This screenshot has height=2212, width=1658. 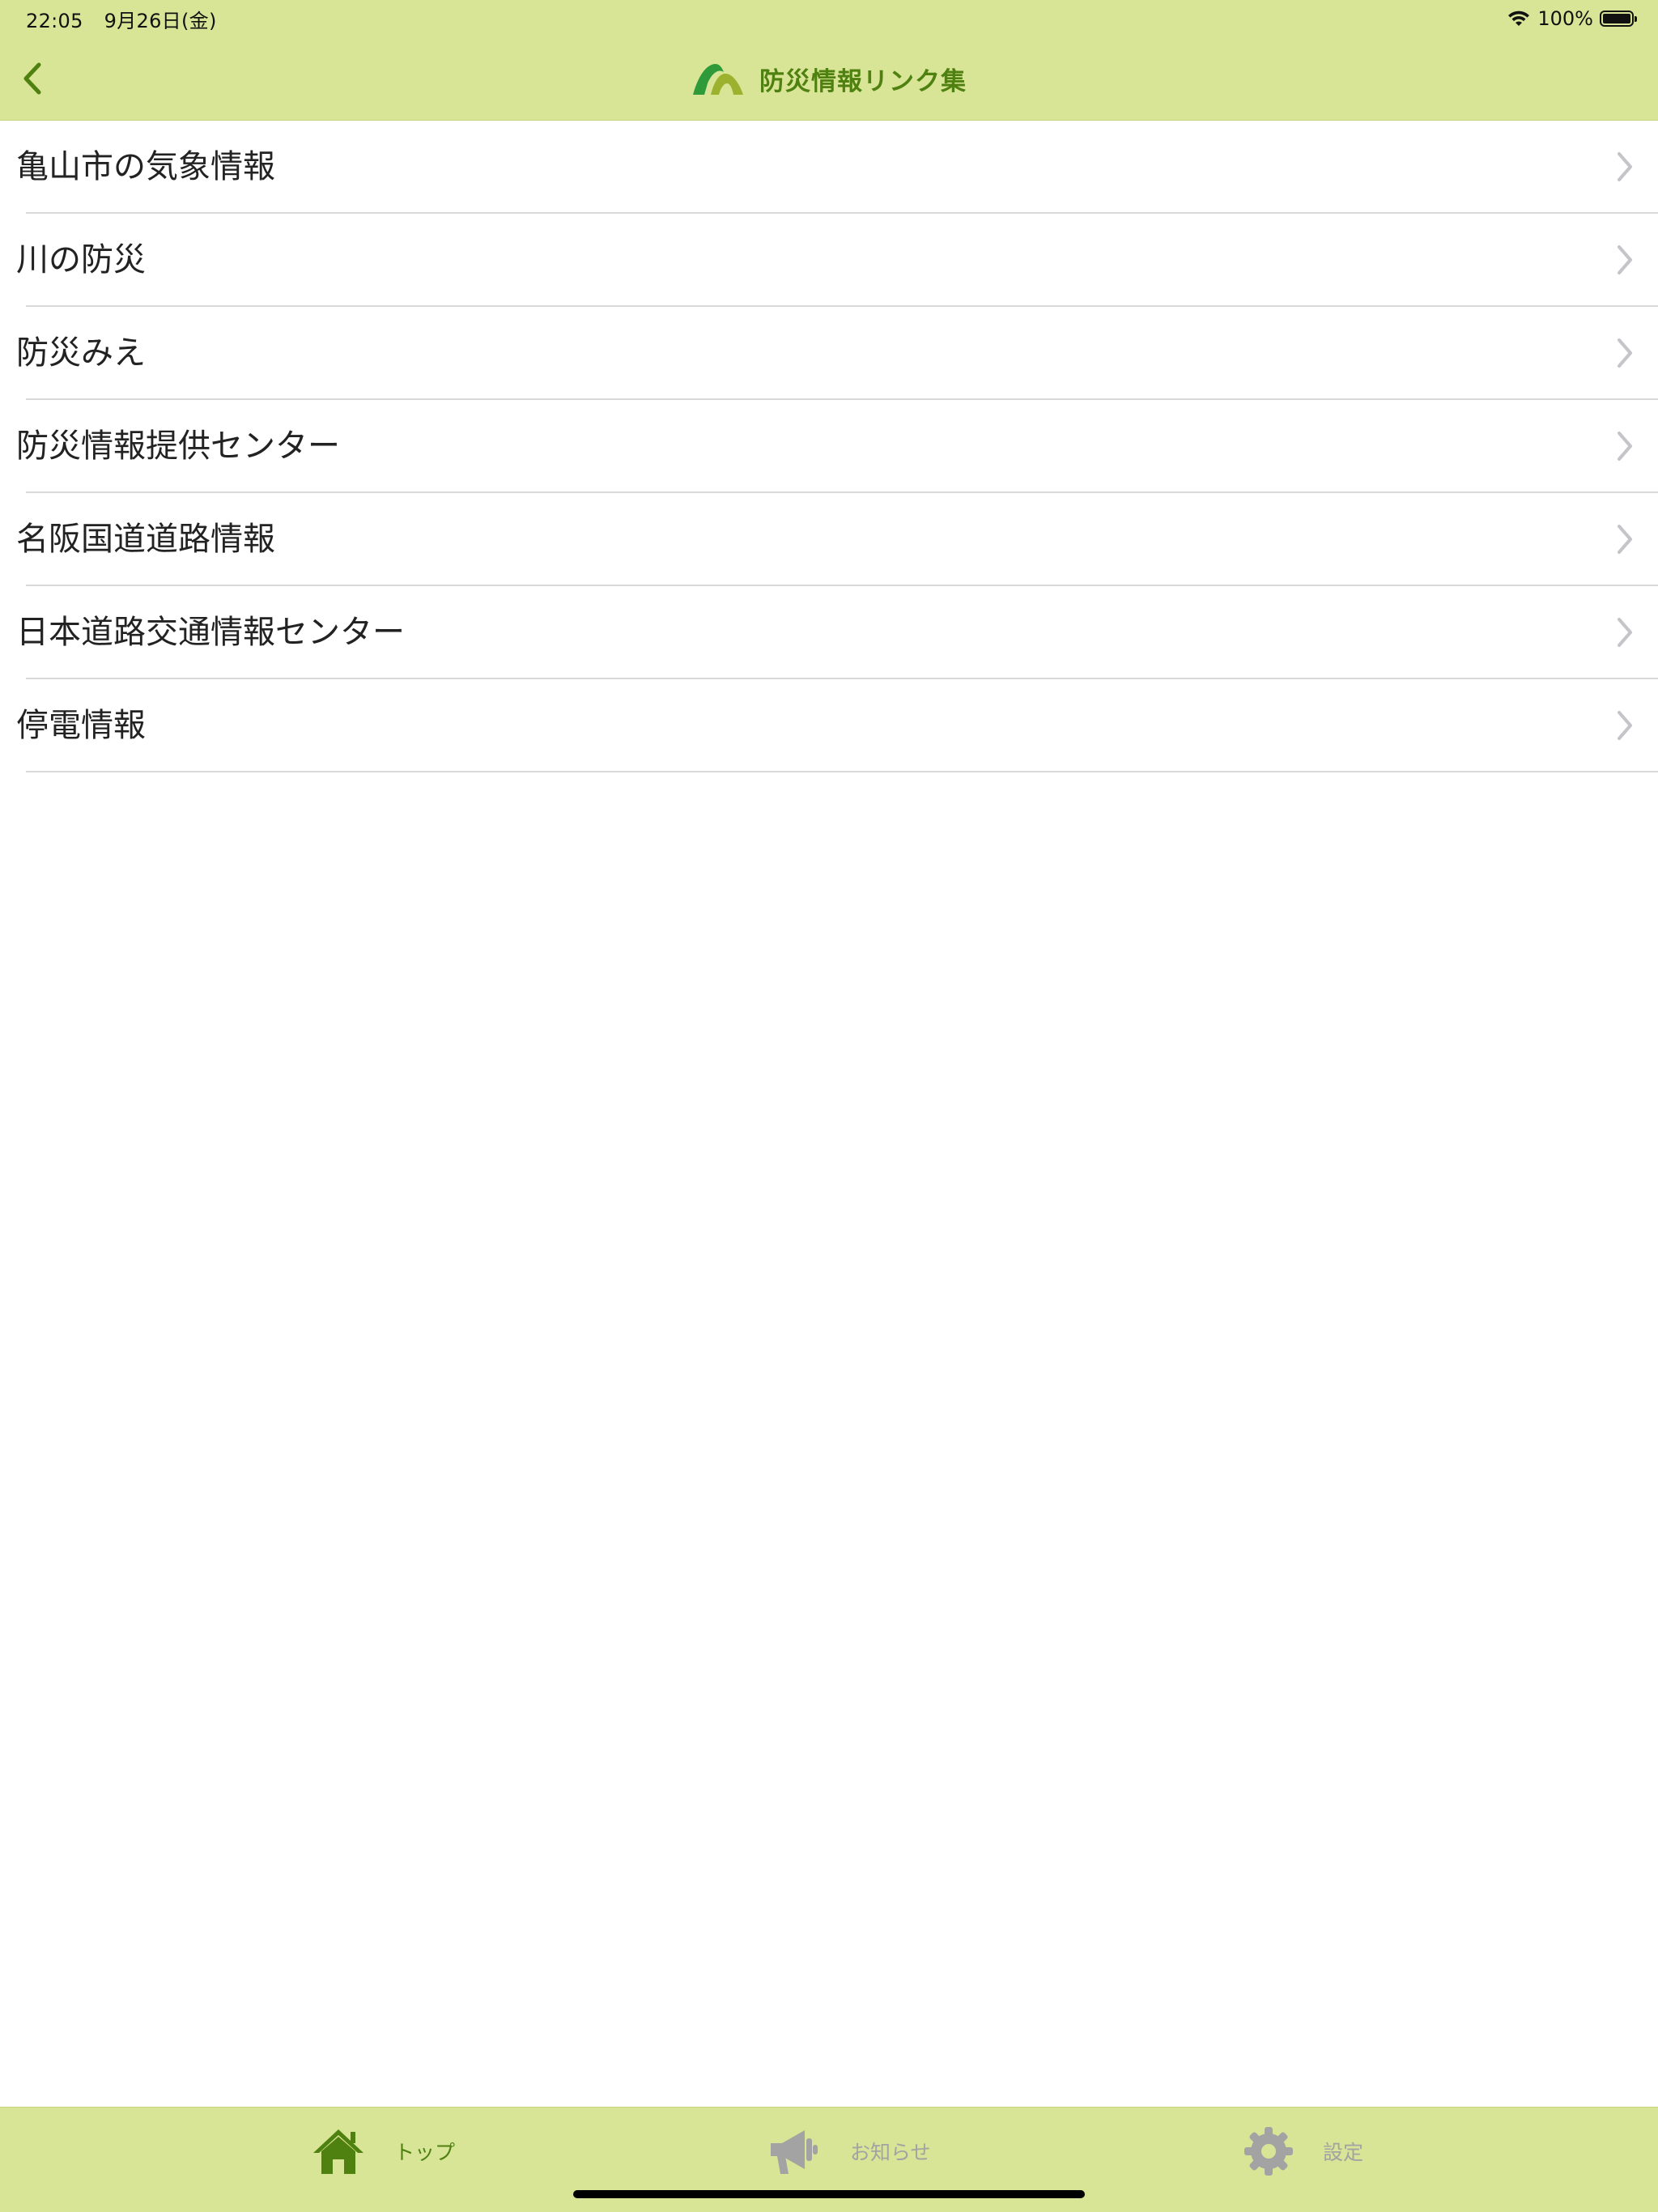 What do you see at coordinates (145, 166) in the screenshot?
I see `list-item-label: 亀山市の気象情報` at bounding box center [145, 166].